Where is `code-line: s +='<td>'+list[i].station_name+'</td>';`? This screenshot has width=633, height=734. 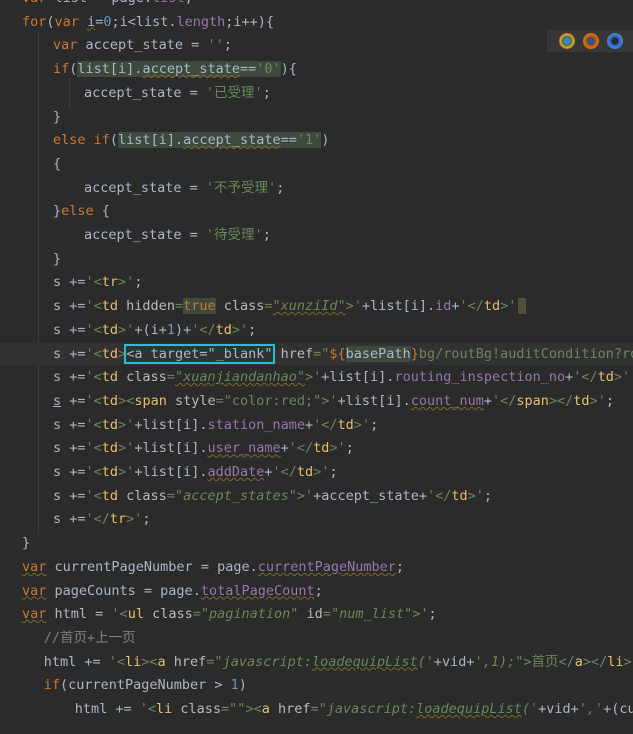 code-line: s +='<td>'+list[i].station_name+'</td>'; is located at coordinates (316, 425).